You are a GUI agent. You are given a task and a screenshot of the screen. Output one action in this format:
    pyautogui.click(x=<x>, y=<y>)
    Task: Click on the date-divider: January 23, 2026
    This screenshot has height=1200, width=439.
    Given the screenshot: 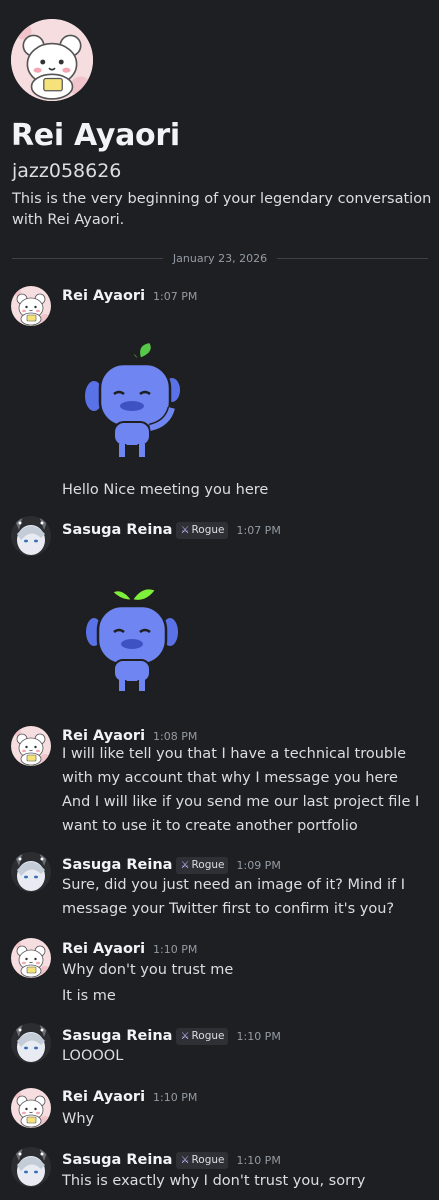 What is the action you would take?
    pyautogui.click(x=220, y=258)
    